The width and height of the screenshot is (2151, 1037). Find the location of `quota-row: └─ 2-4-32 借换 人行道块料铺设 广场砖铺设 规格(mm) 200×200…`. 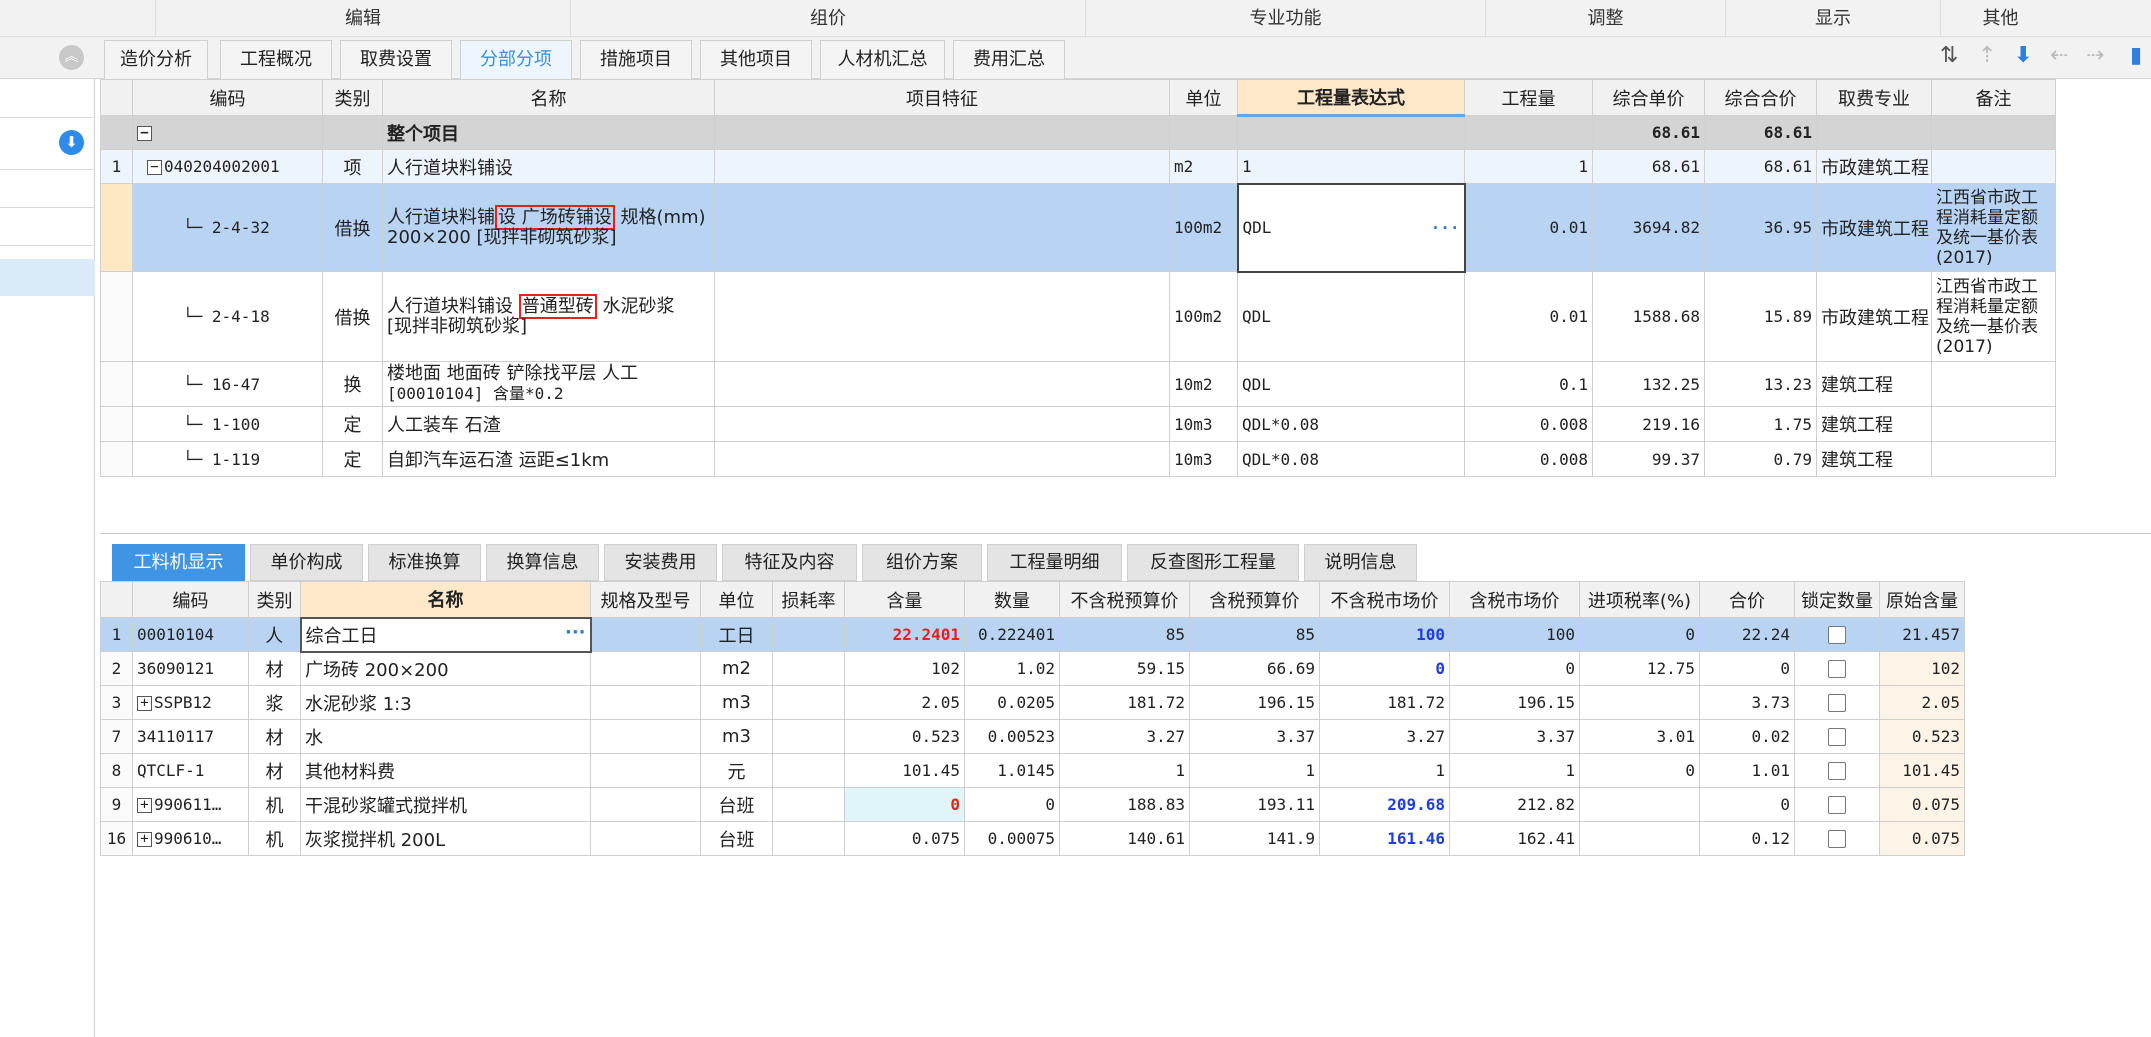

quota-row: └─ 2-4-32 借换 人行道块料铺设 广场砖铺设 规格(mm) 200×200… is located at coordinates (1078, 227).